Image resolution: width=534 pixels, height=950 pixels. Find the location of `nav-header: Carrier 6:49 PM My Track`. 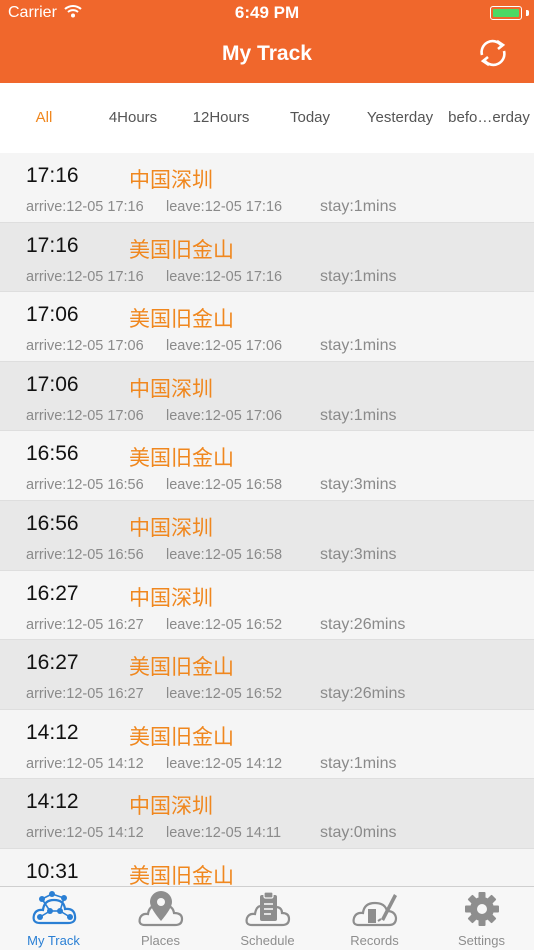

nav-header: Carrier 6:49 PM My Track is located at coordinates (267, 41).